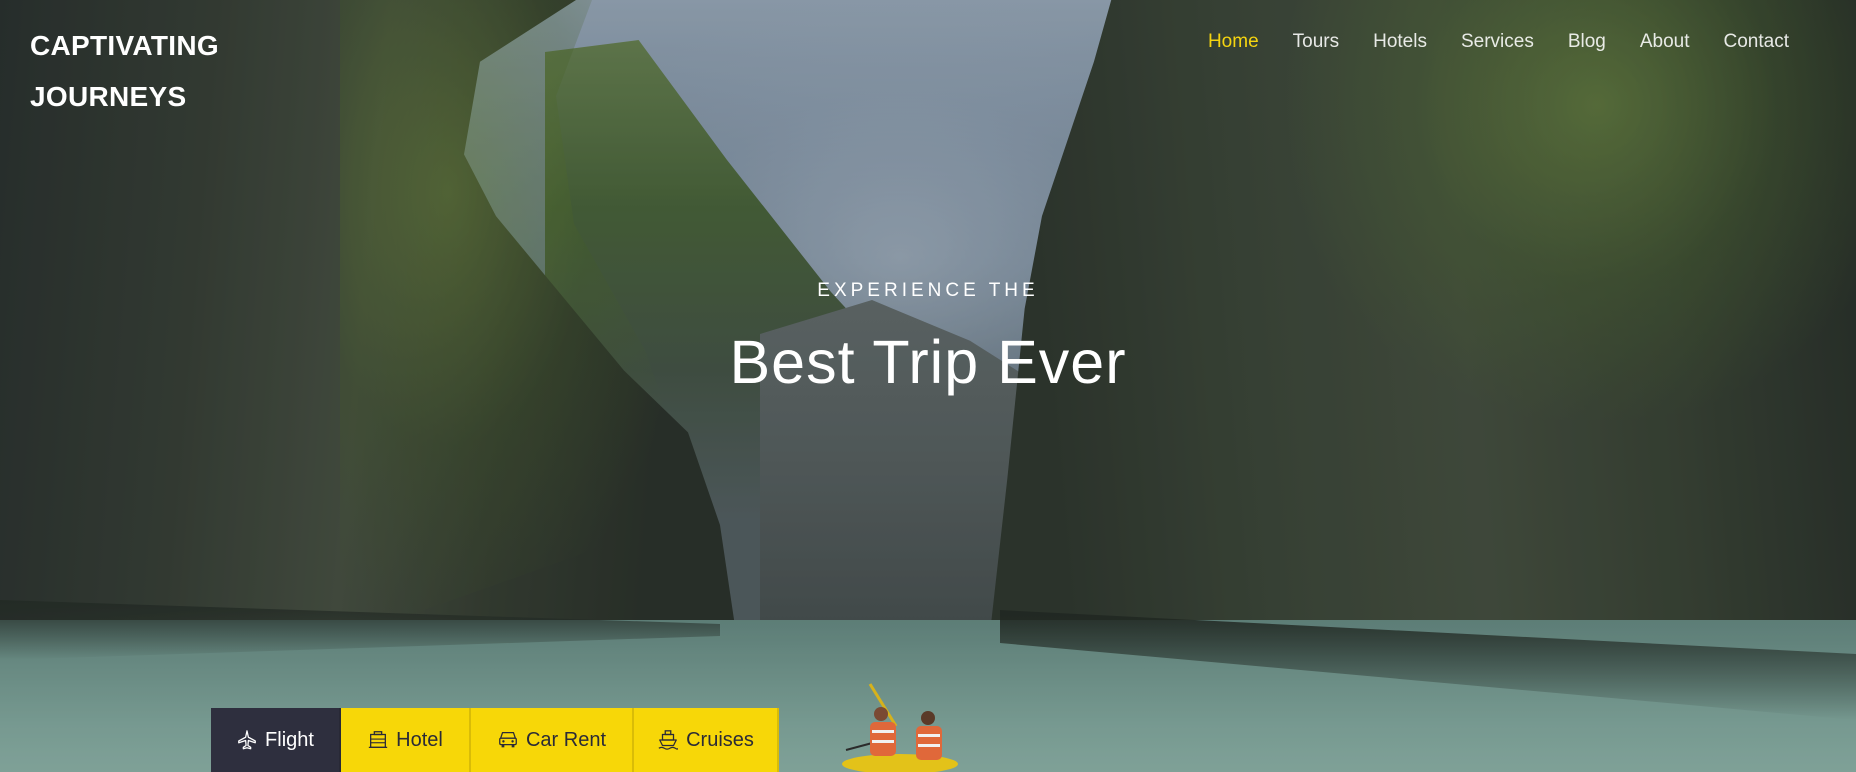 The width and height of the screenshot is (1856, 772). I want to click on tab-flight: Flight, so click(276, 740).